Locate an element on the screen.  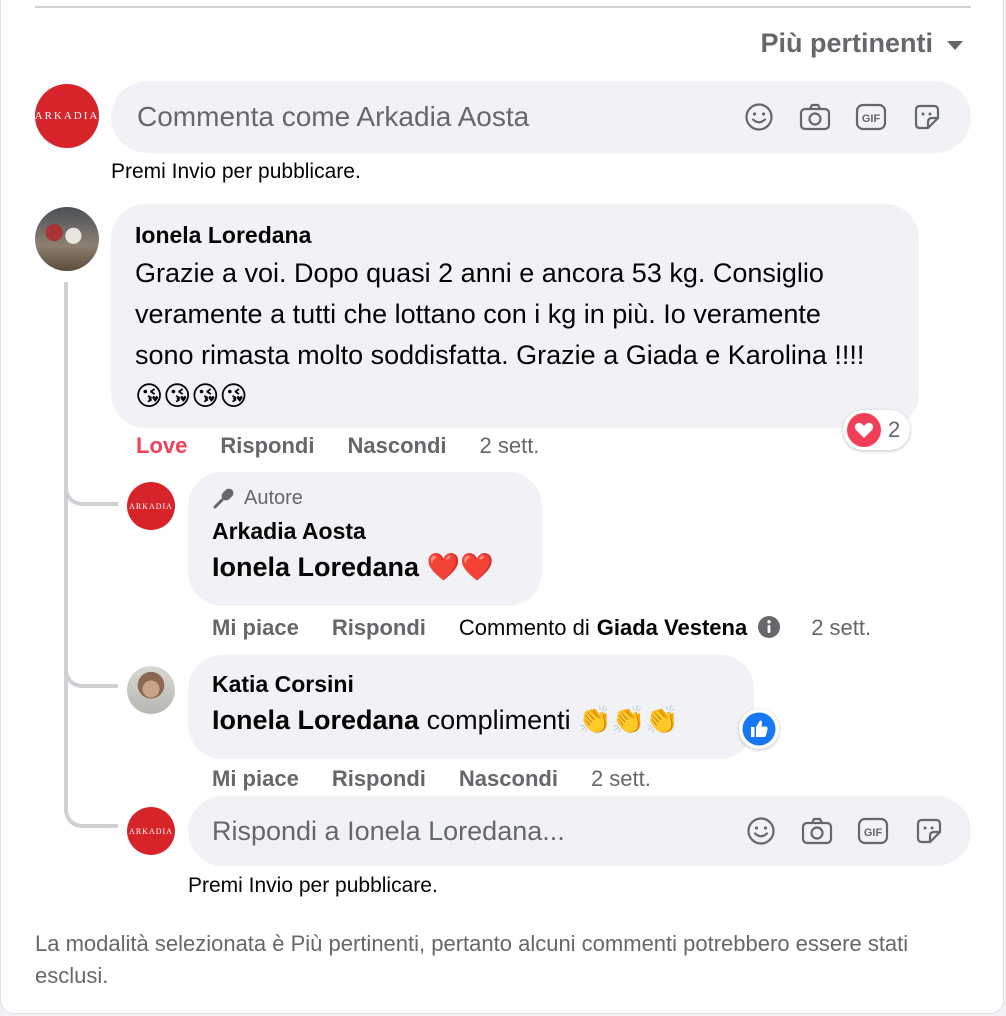
sort-dropdown: Più pertinenti is located at coordinates (861, 43).